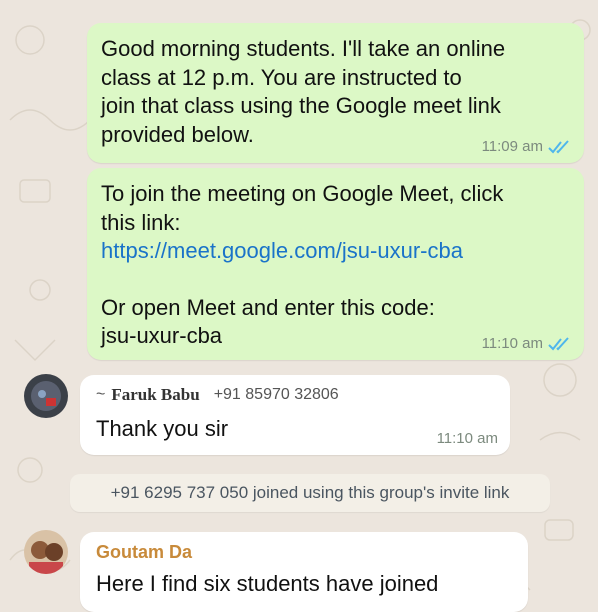 This screenshot has width=598, height=612. What do you see at coordinates (101, 394) in the screenshot?
I see `sender-prefix: ~` at bounding box center [101, 394].